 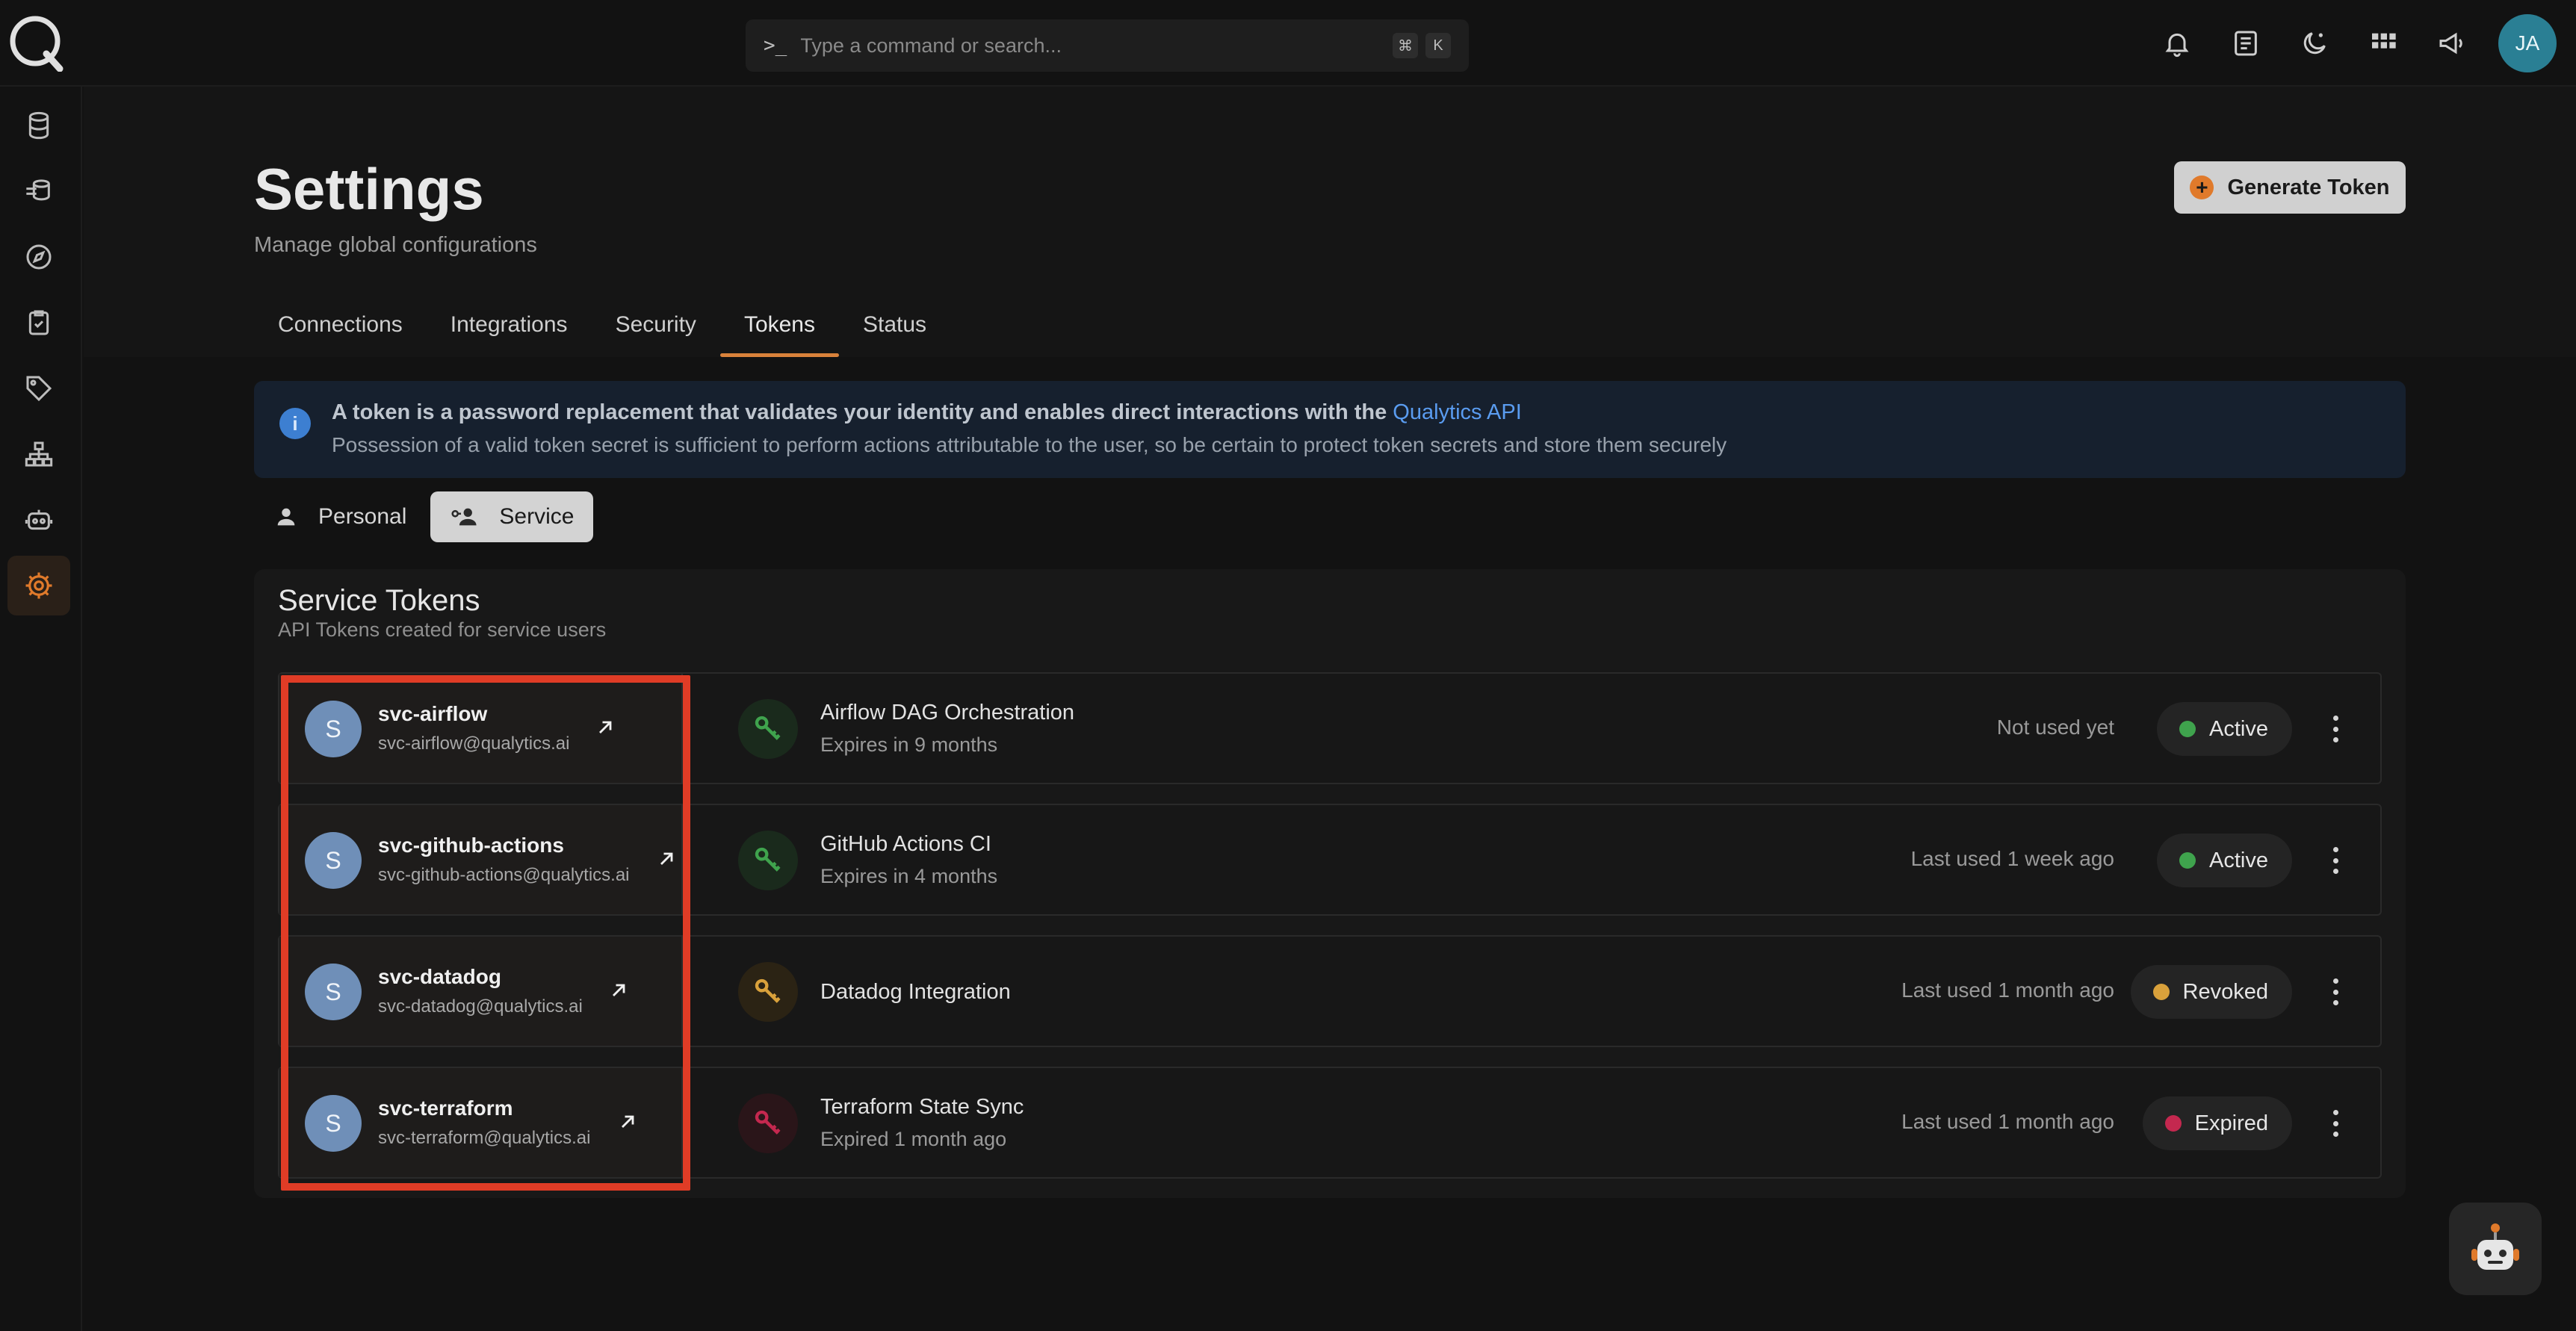 I want to click on status-label: Revoked, so click(x=2225, y=991).